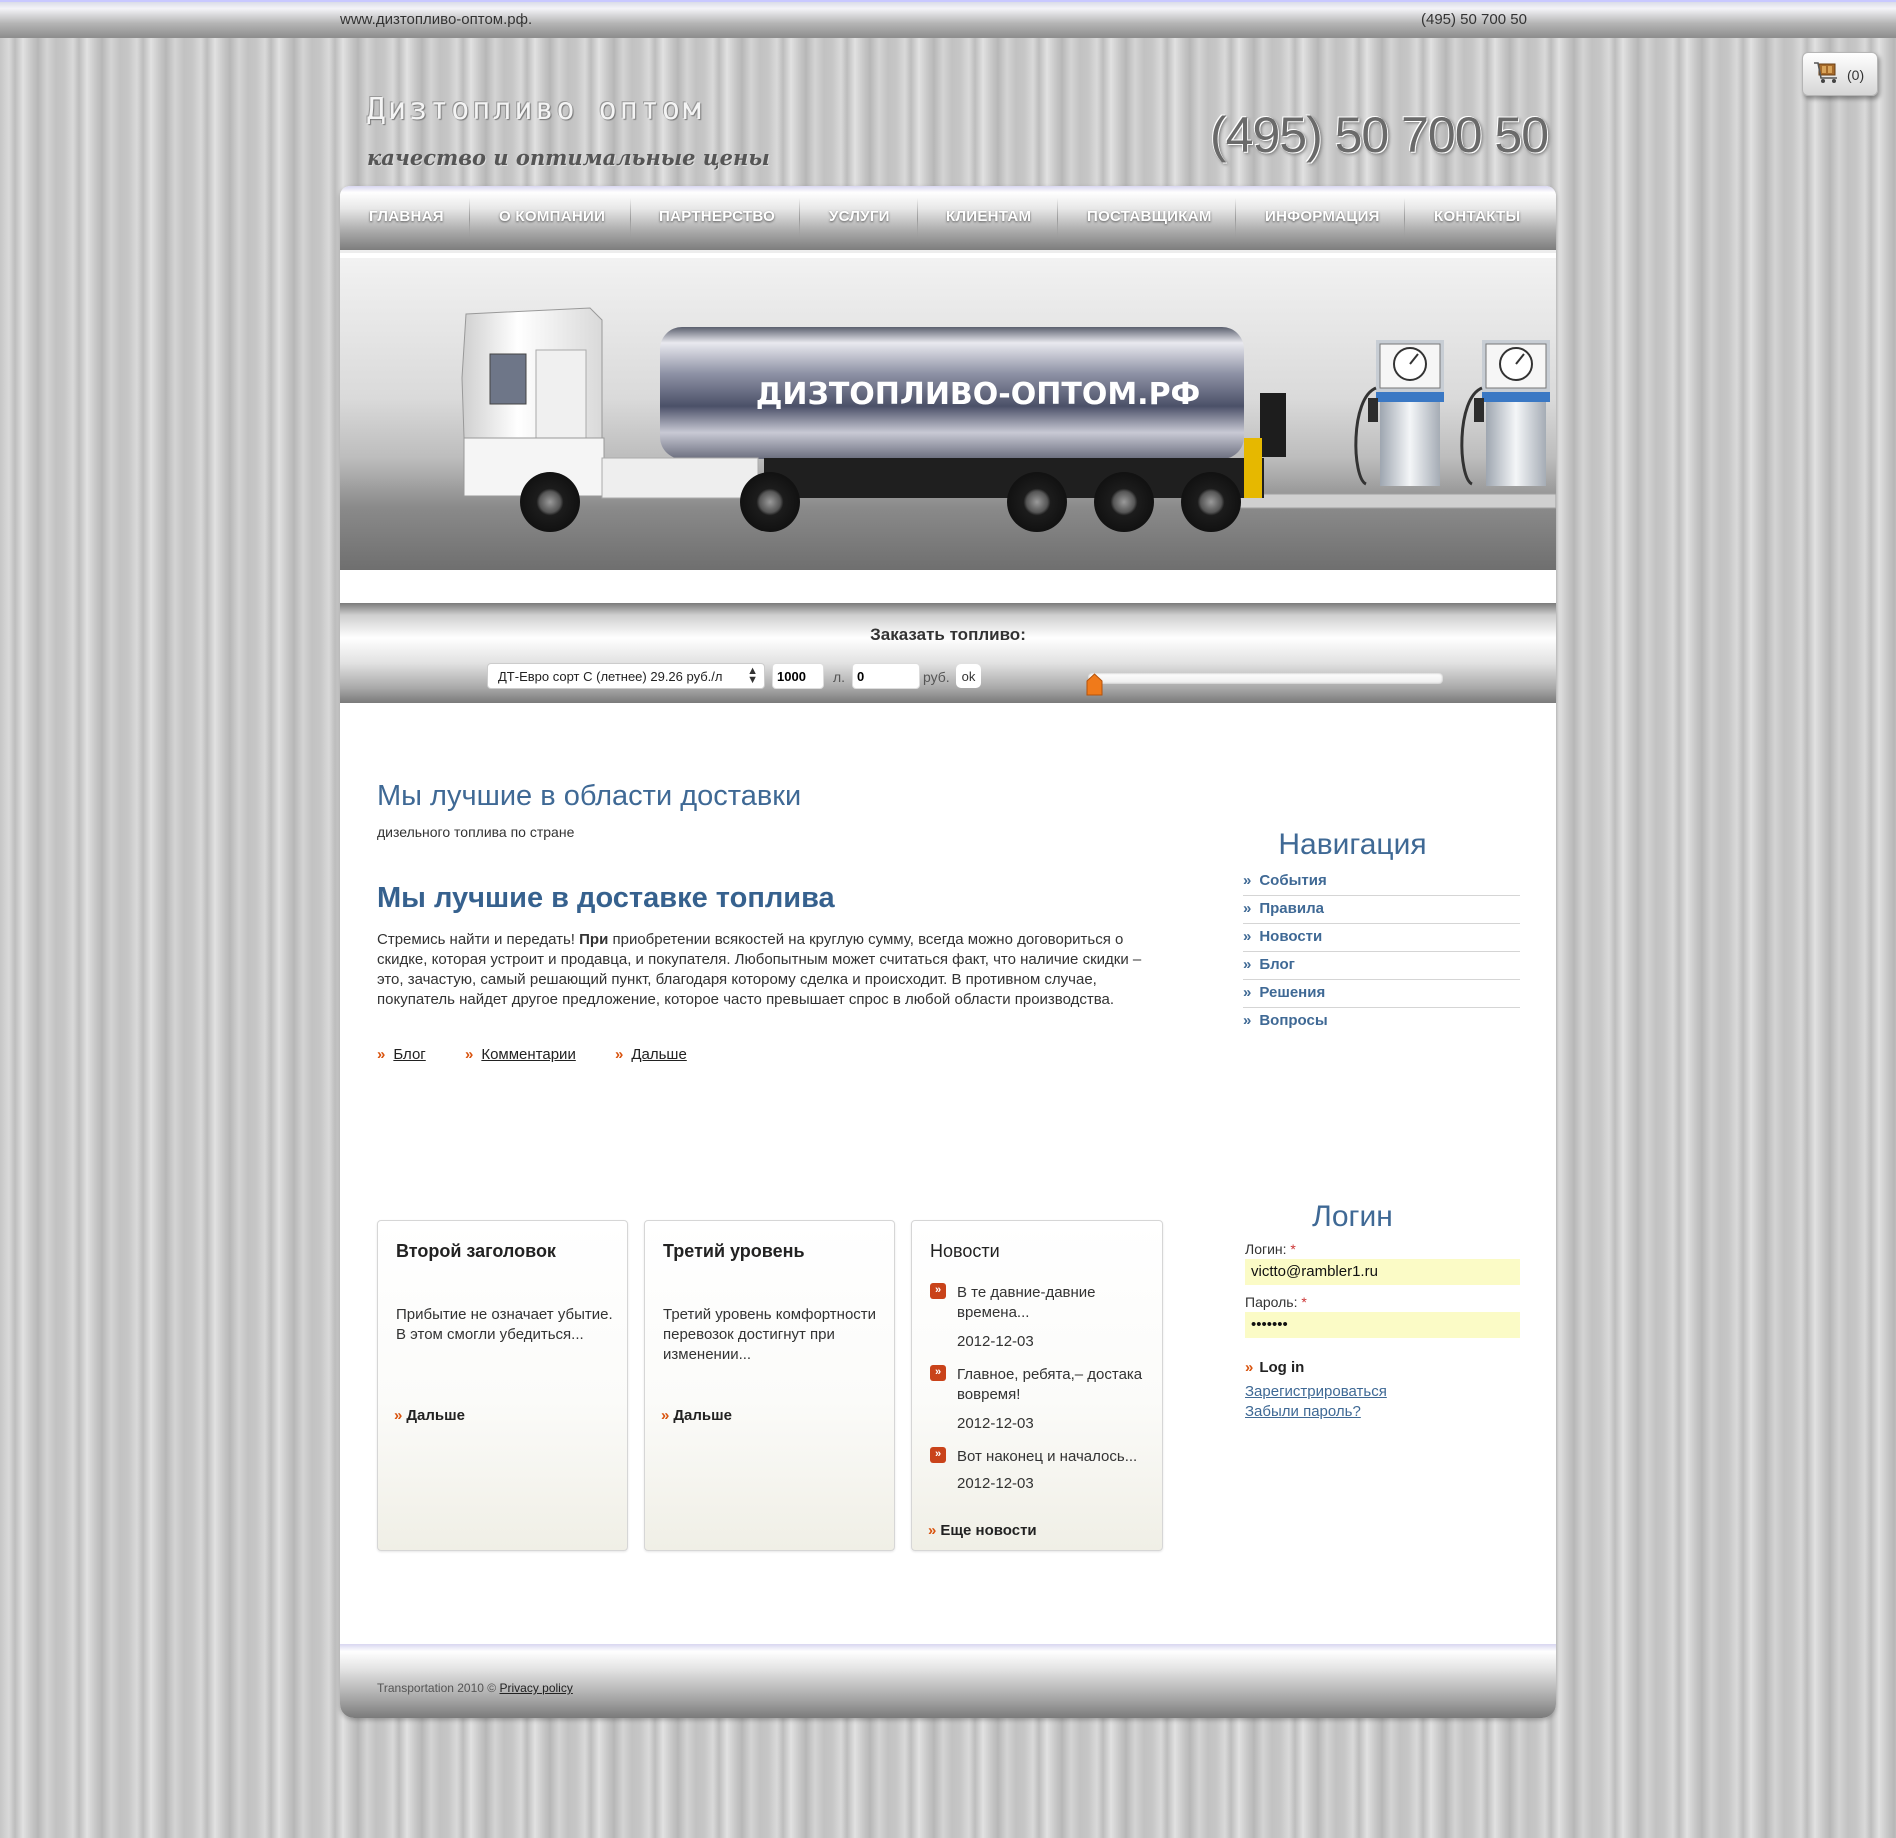 This screenshot has width=1896, height=1838. I want to click on footer-copyright: Transportation 2010 © Privacy policy, so click(475, 1688).